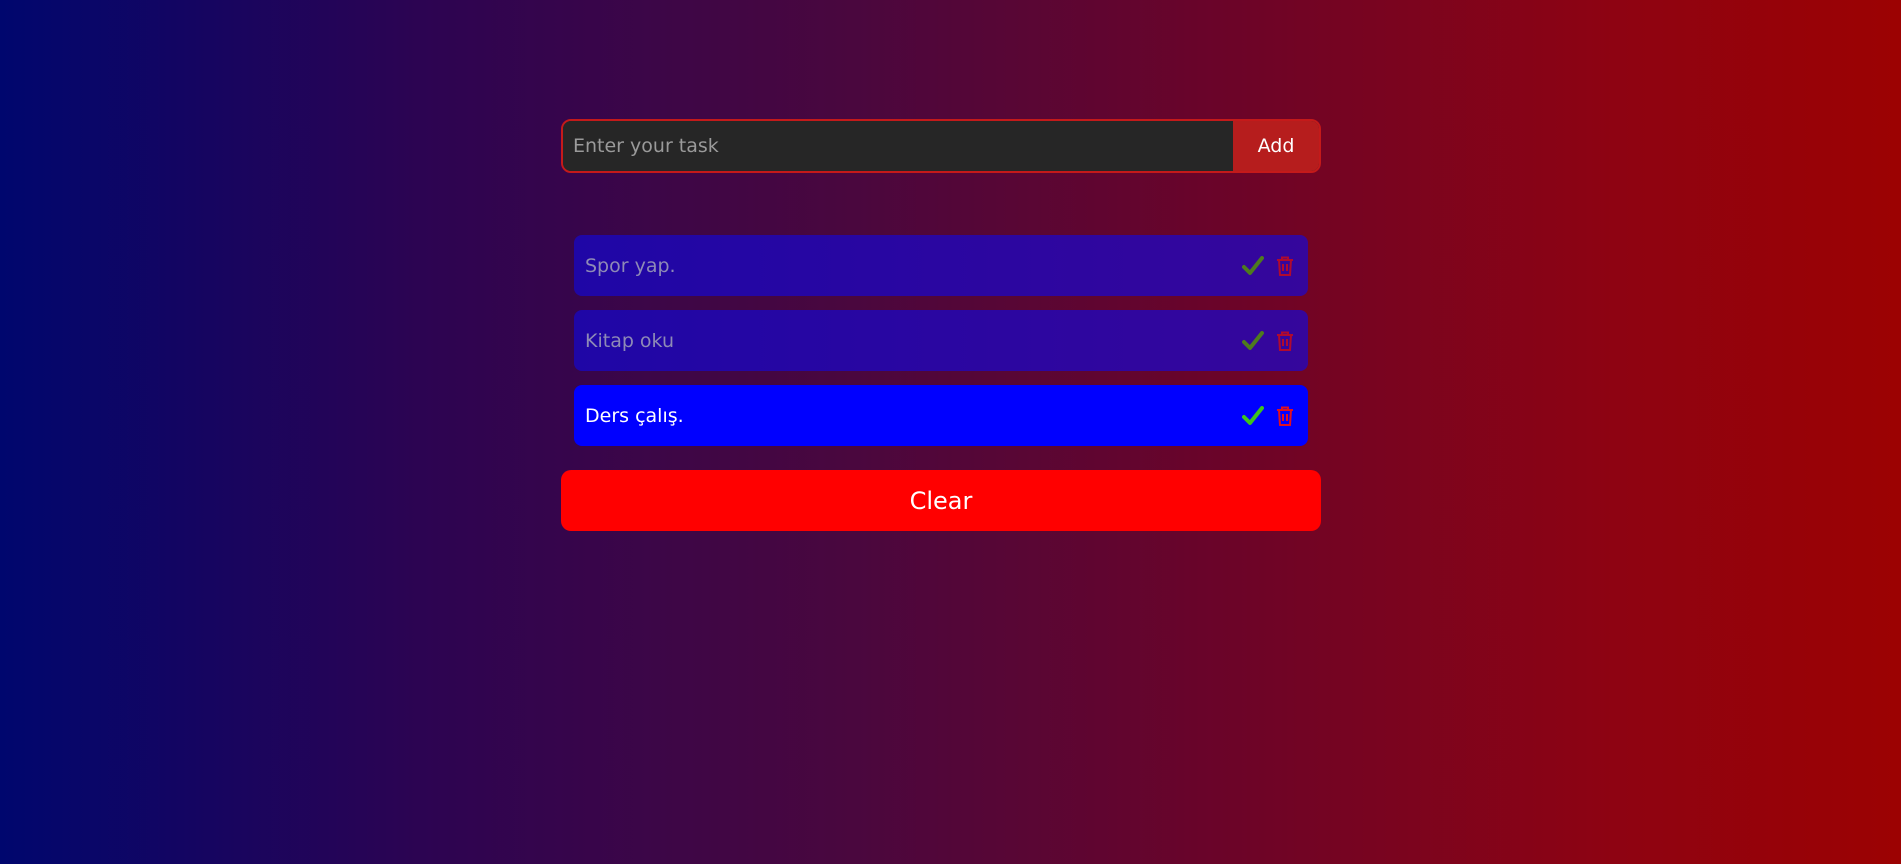 The image size is (1901, 864). I want to click on task-text: Kitap oku, so click(630, 340).